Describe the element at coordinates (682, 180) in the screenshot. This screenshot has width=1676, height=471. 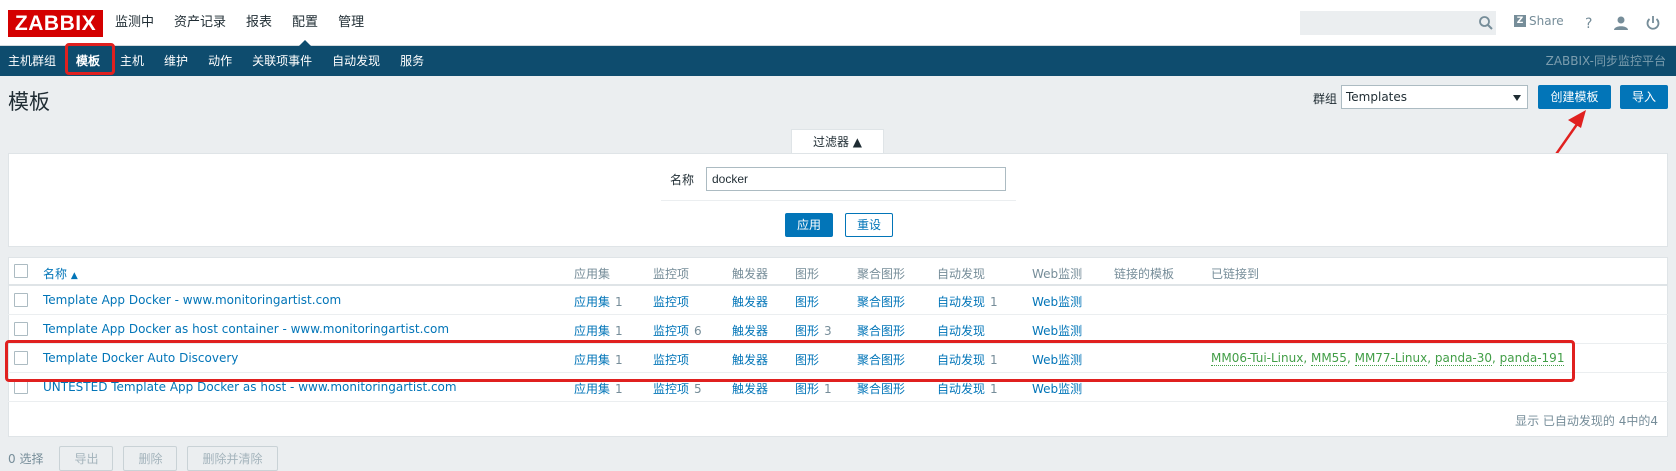
I see `filter-name-label: 名称` at that location.